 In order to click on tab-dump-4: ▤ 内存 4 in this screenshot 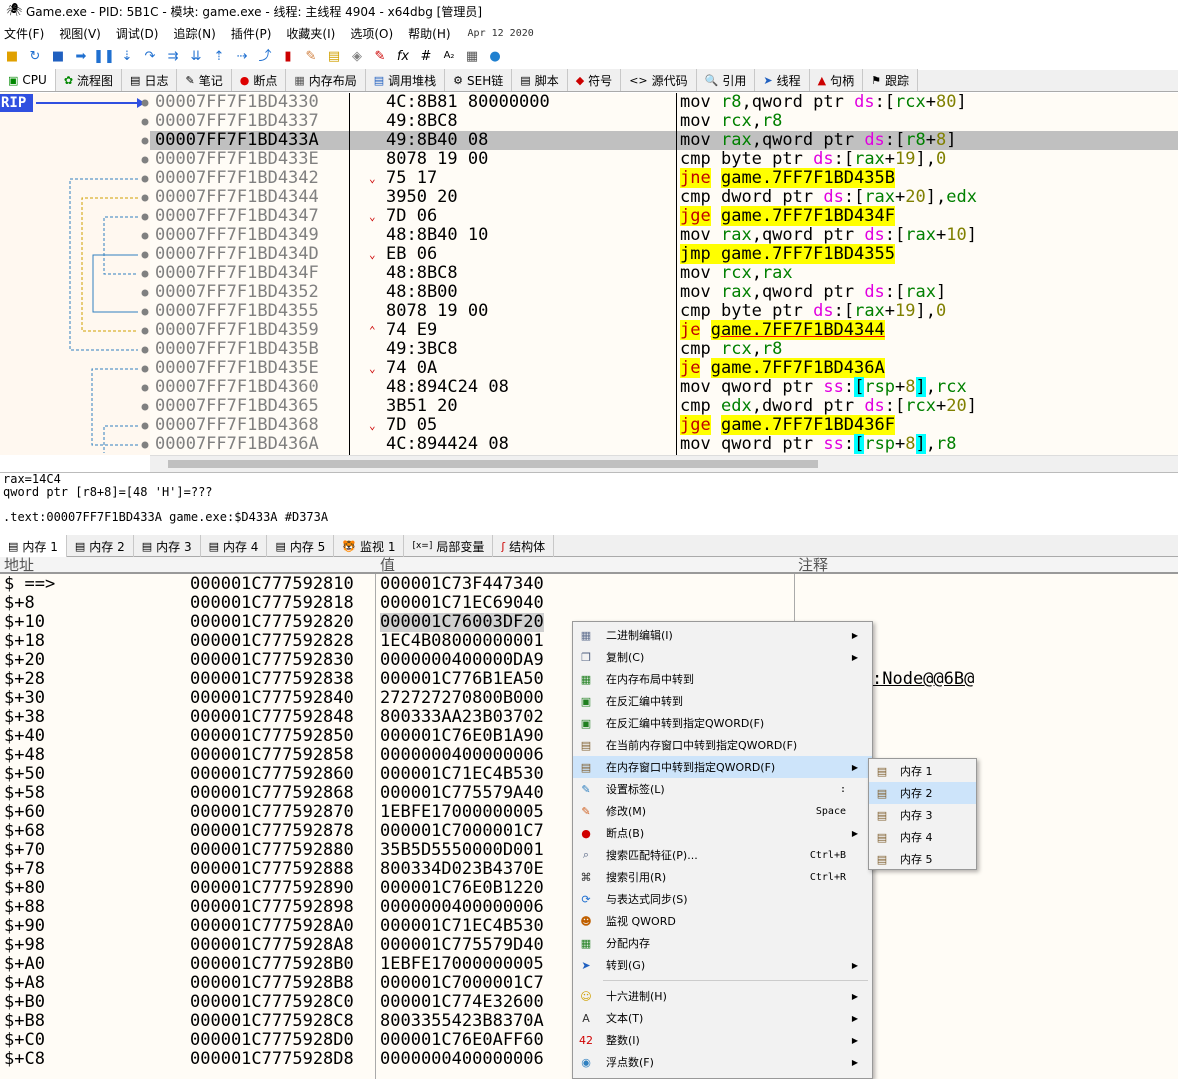, I will do `click(234, 546)`.